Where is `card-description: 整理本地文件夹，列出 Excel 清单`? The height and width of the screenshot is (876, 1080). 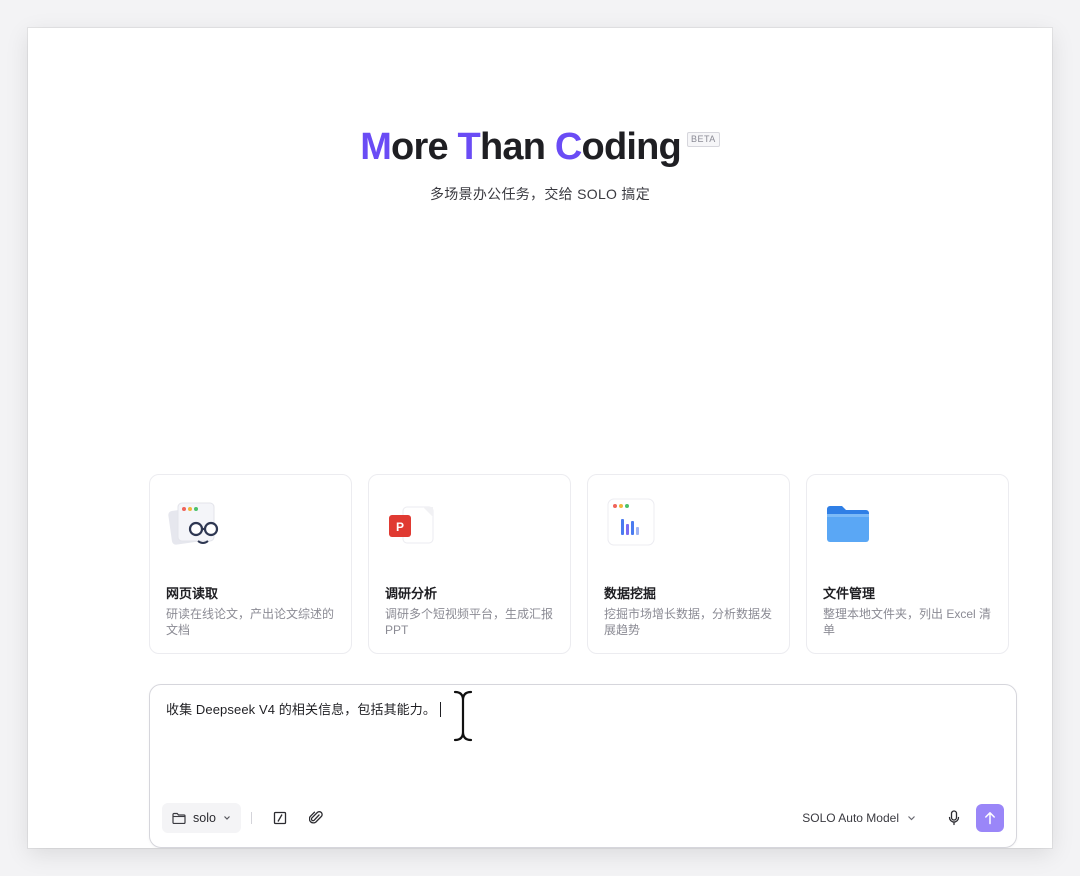 card-description: 整理本地文件夹，列出 Excel 清单 is located at coordinates (907, 622).